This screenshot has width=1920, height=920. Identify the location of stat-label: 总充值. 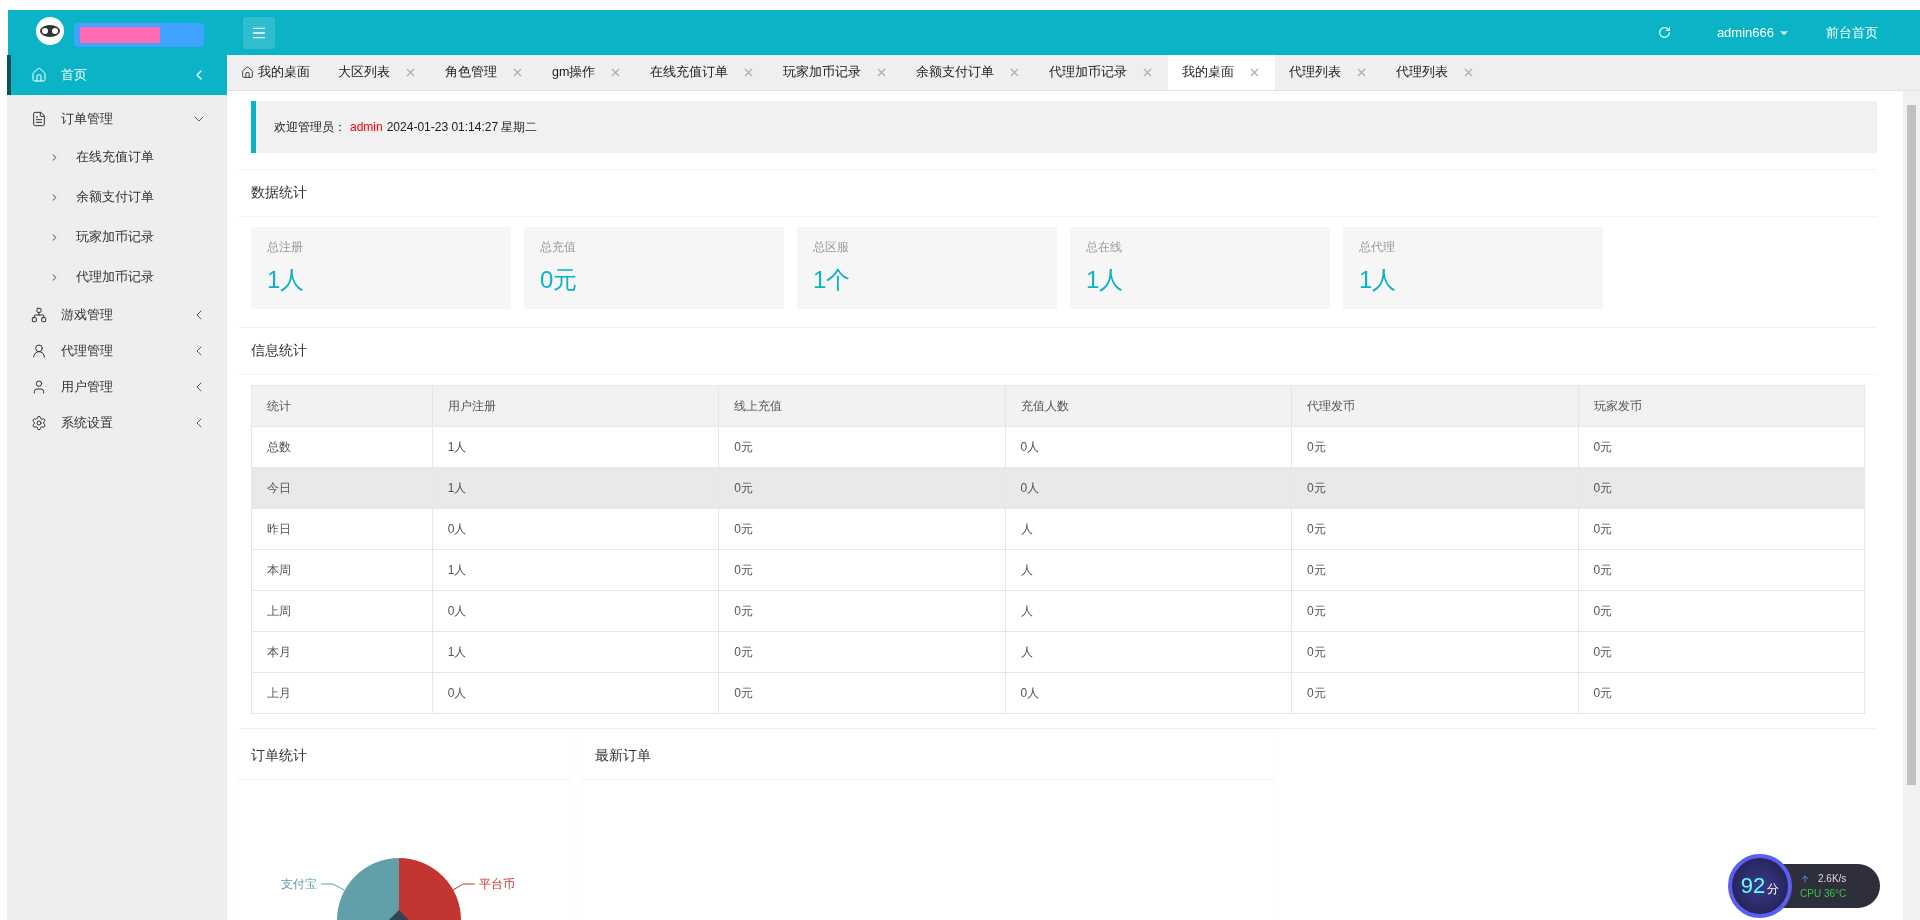
(558, 247).